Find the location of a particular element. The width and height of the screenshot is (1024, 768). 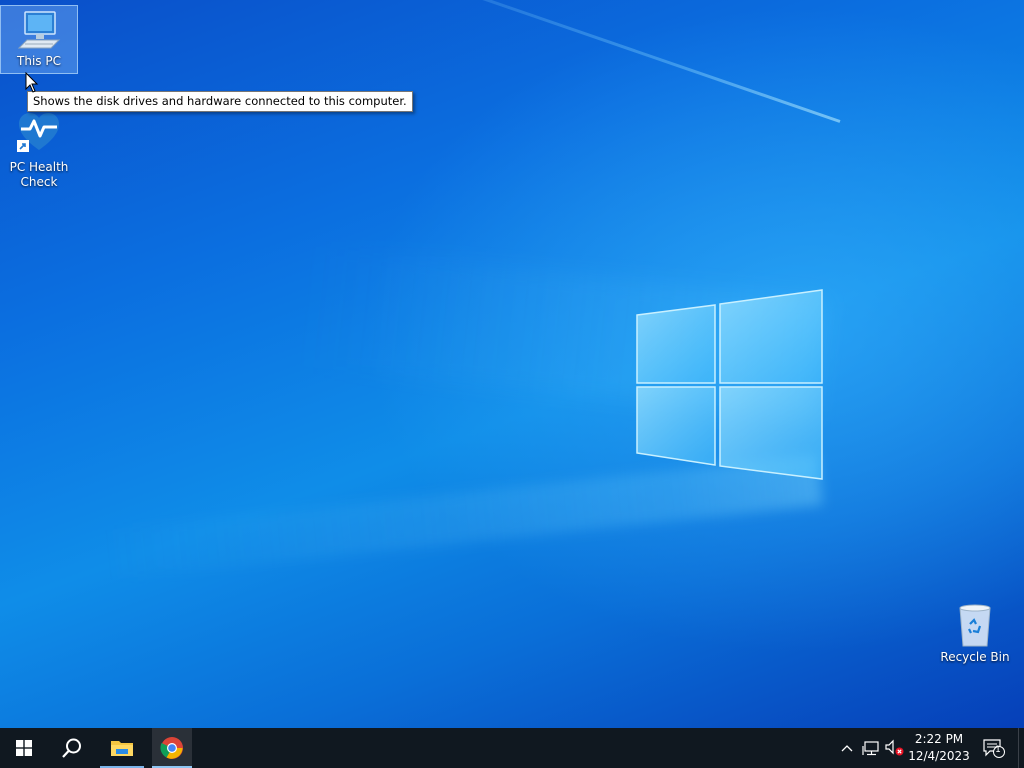

search-icon is located at coordinates (71, 748).